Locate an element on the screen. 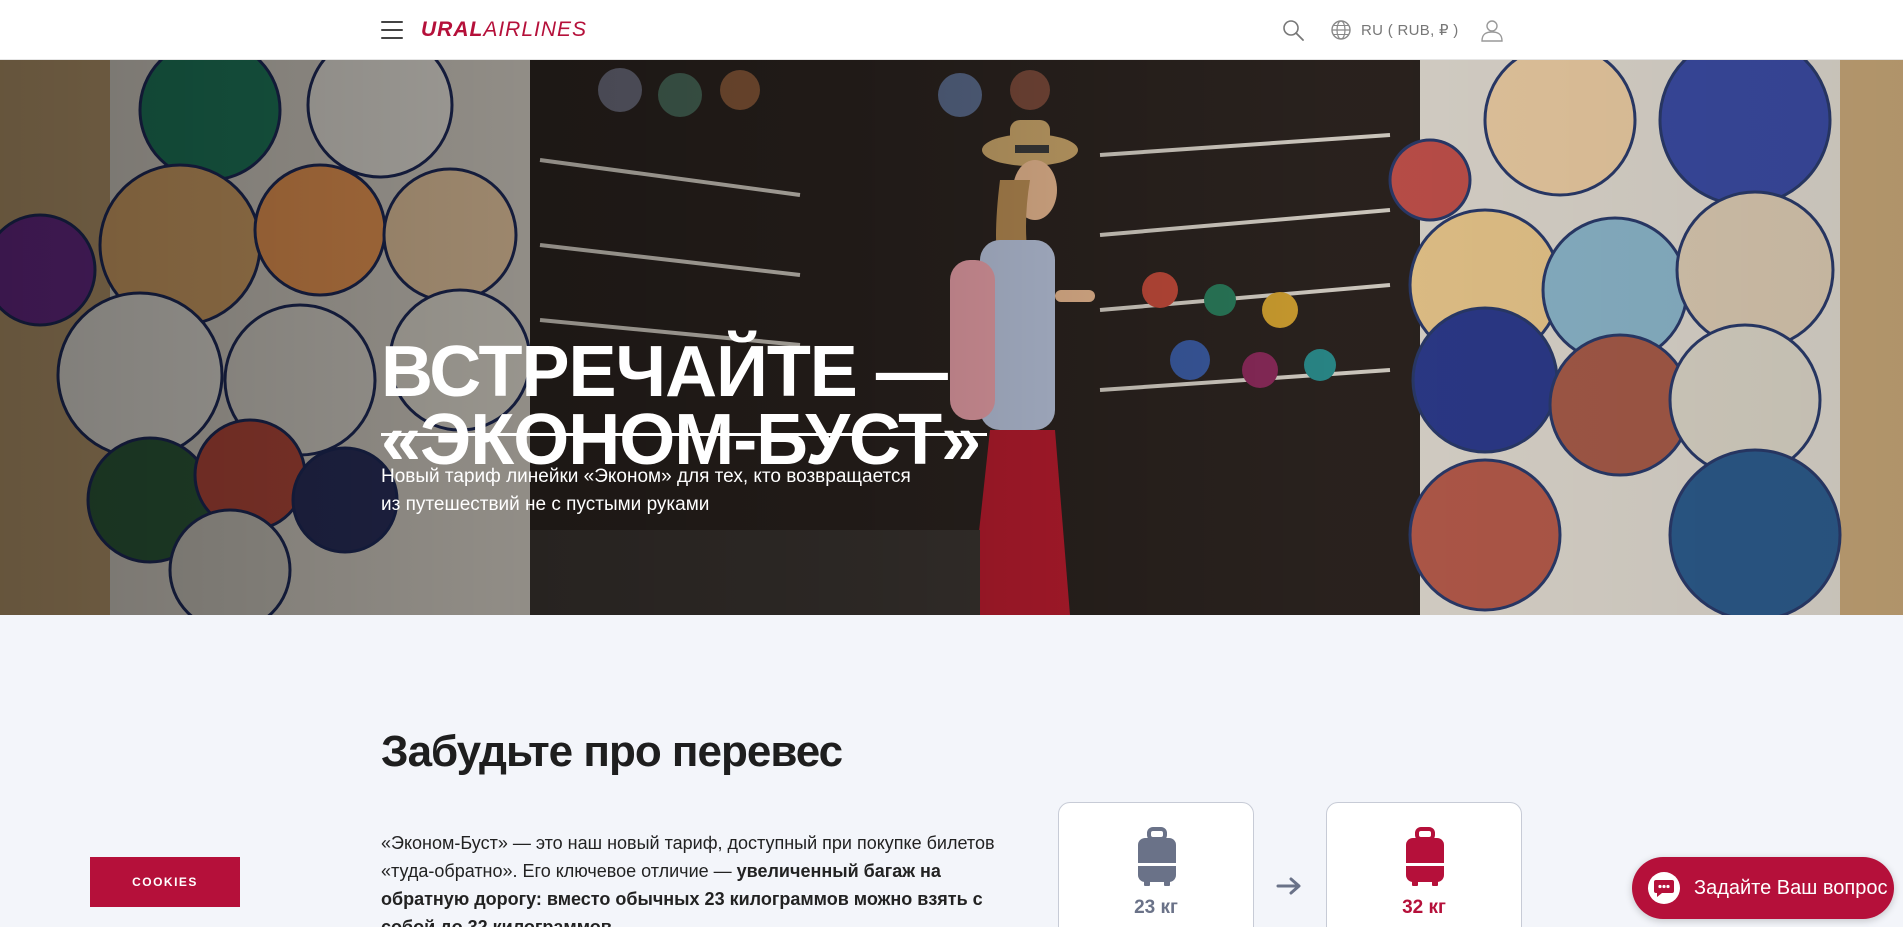 The width and height of the screenshot is (1903, 927). chat-support-button: Задайте Ваш вопрос is located at coordinates (1763, 888).